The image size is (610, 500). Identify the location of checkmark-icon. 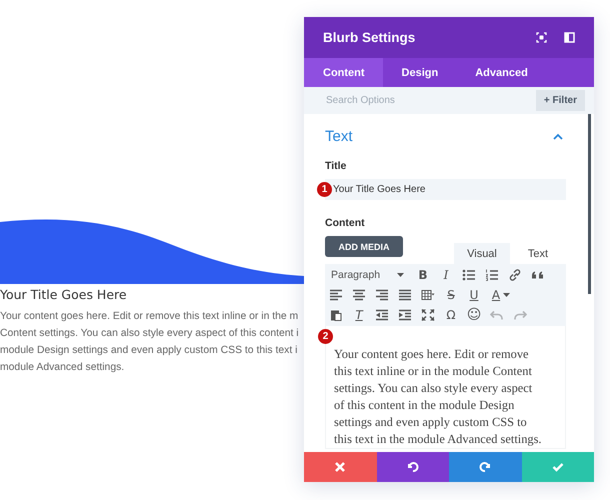
(558, 467).